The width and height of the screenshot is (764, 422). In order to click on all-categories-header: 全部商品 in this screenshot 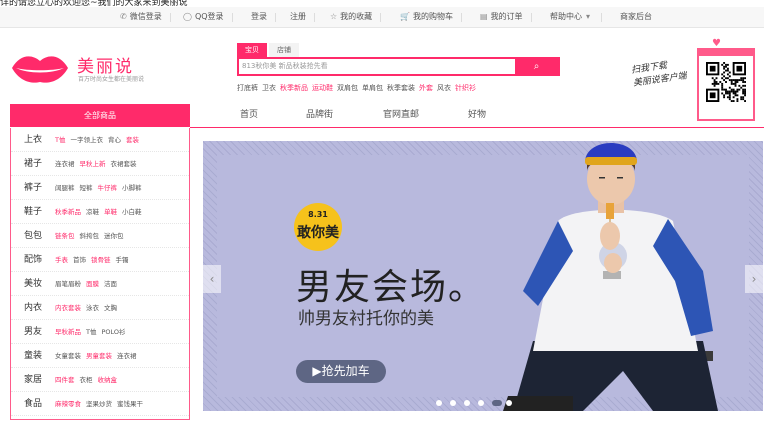, I will do `click(100, 115)`.